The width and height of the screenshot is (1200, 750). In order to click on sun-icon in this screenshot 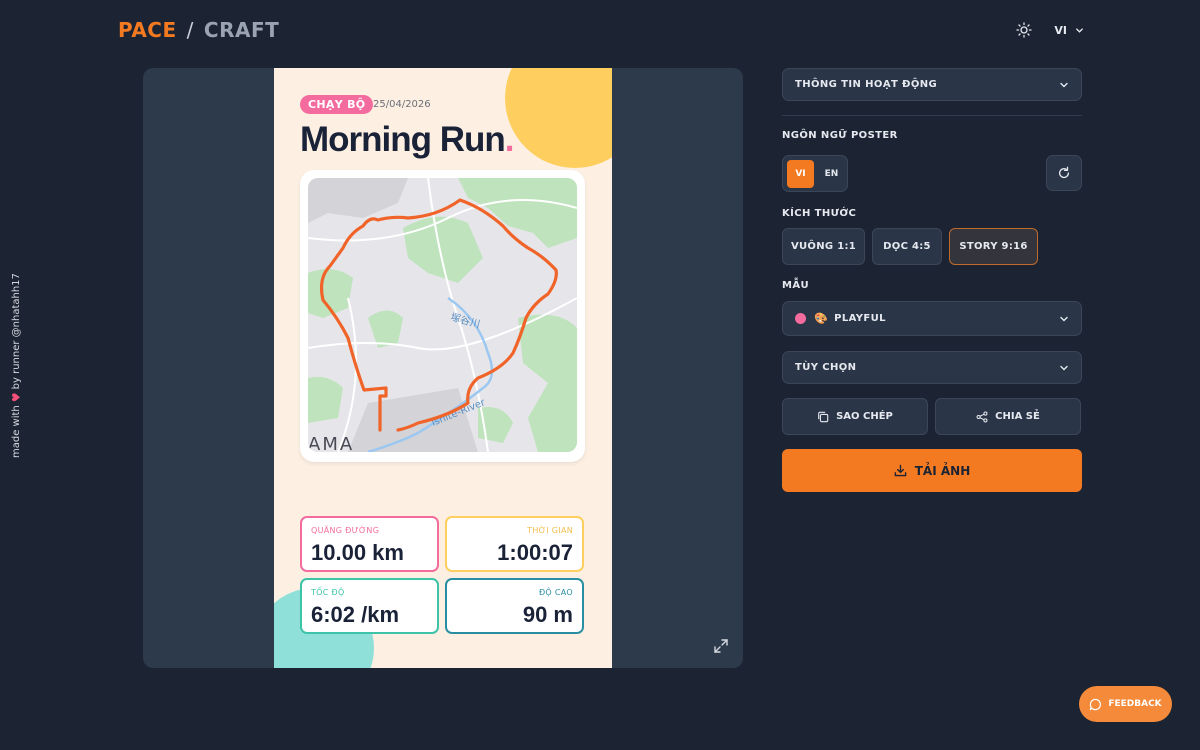, I will do `click(1024, 30)`.